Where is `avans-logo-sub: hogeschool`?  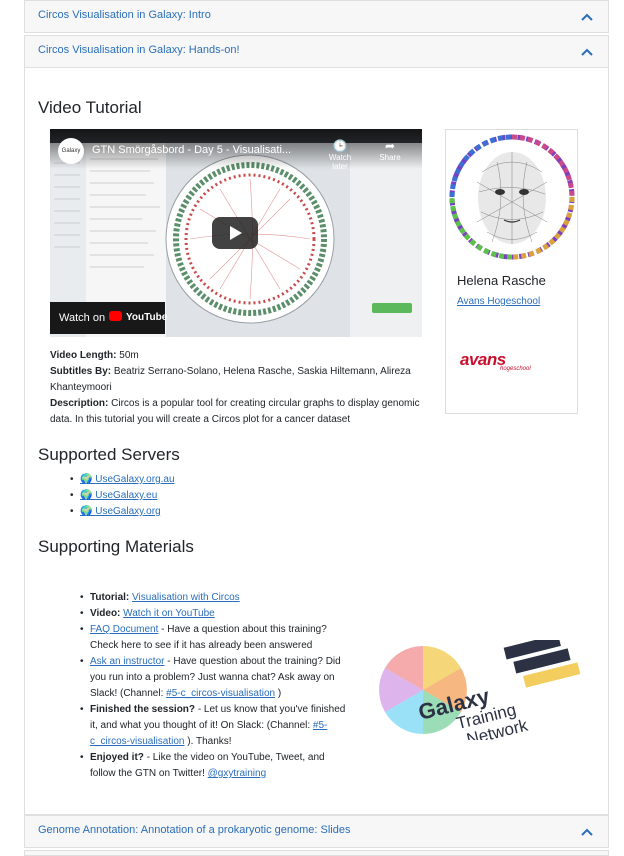
avans-logo-sub: hogeschool is located at coordinates (515, 369).